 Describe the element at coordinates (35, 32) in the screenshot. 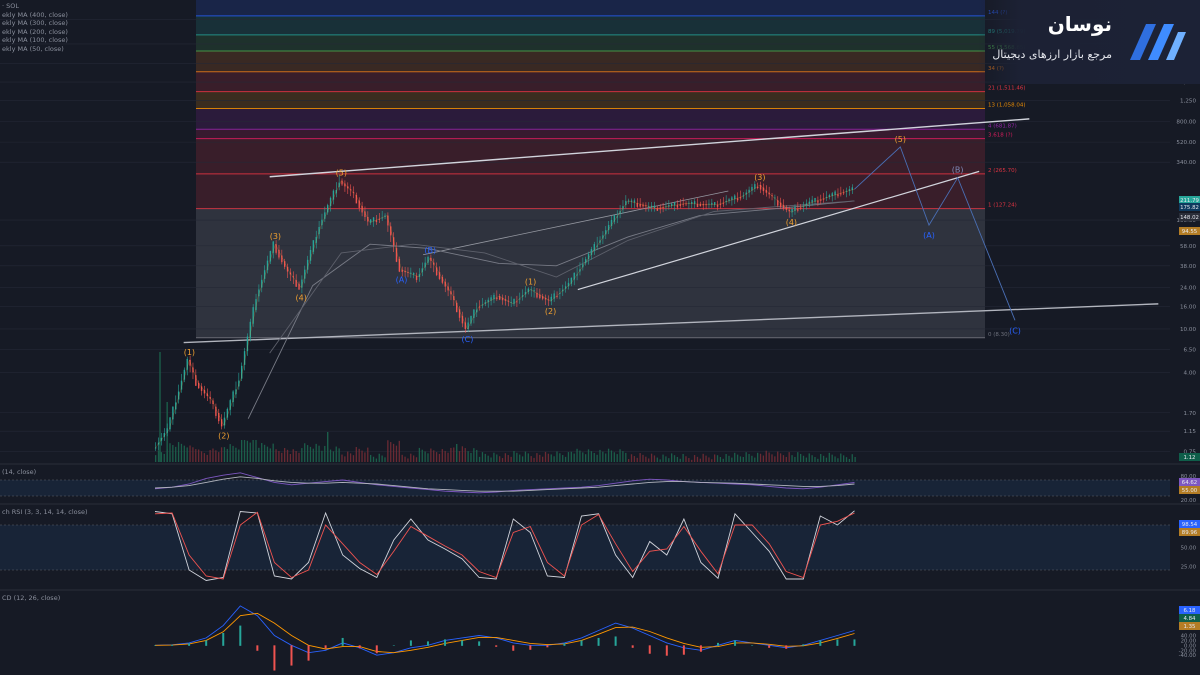

I see `legend-ma-200: ekly MA (200, close)` at that location.